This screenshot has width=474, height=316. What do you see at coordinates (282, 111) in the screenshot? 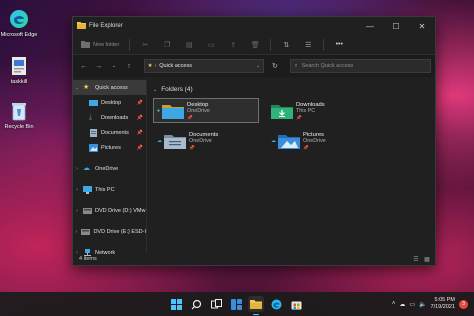
I see `download-folder-icon` at bounding box center [282, 111].